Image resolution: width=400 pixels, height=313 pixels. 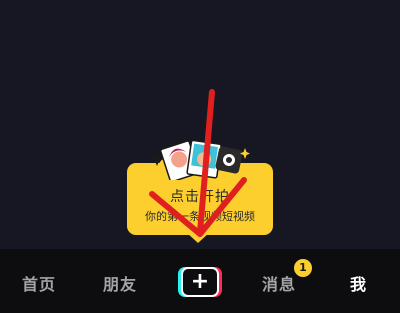 I want to click on cartoon-photos-camera-illustration-icon, so click(x=200, y=159).